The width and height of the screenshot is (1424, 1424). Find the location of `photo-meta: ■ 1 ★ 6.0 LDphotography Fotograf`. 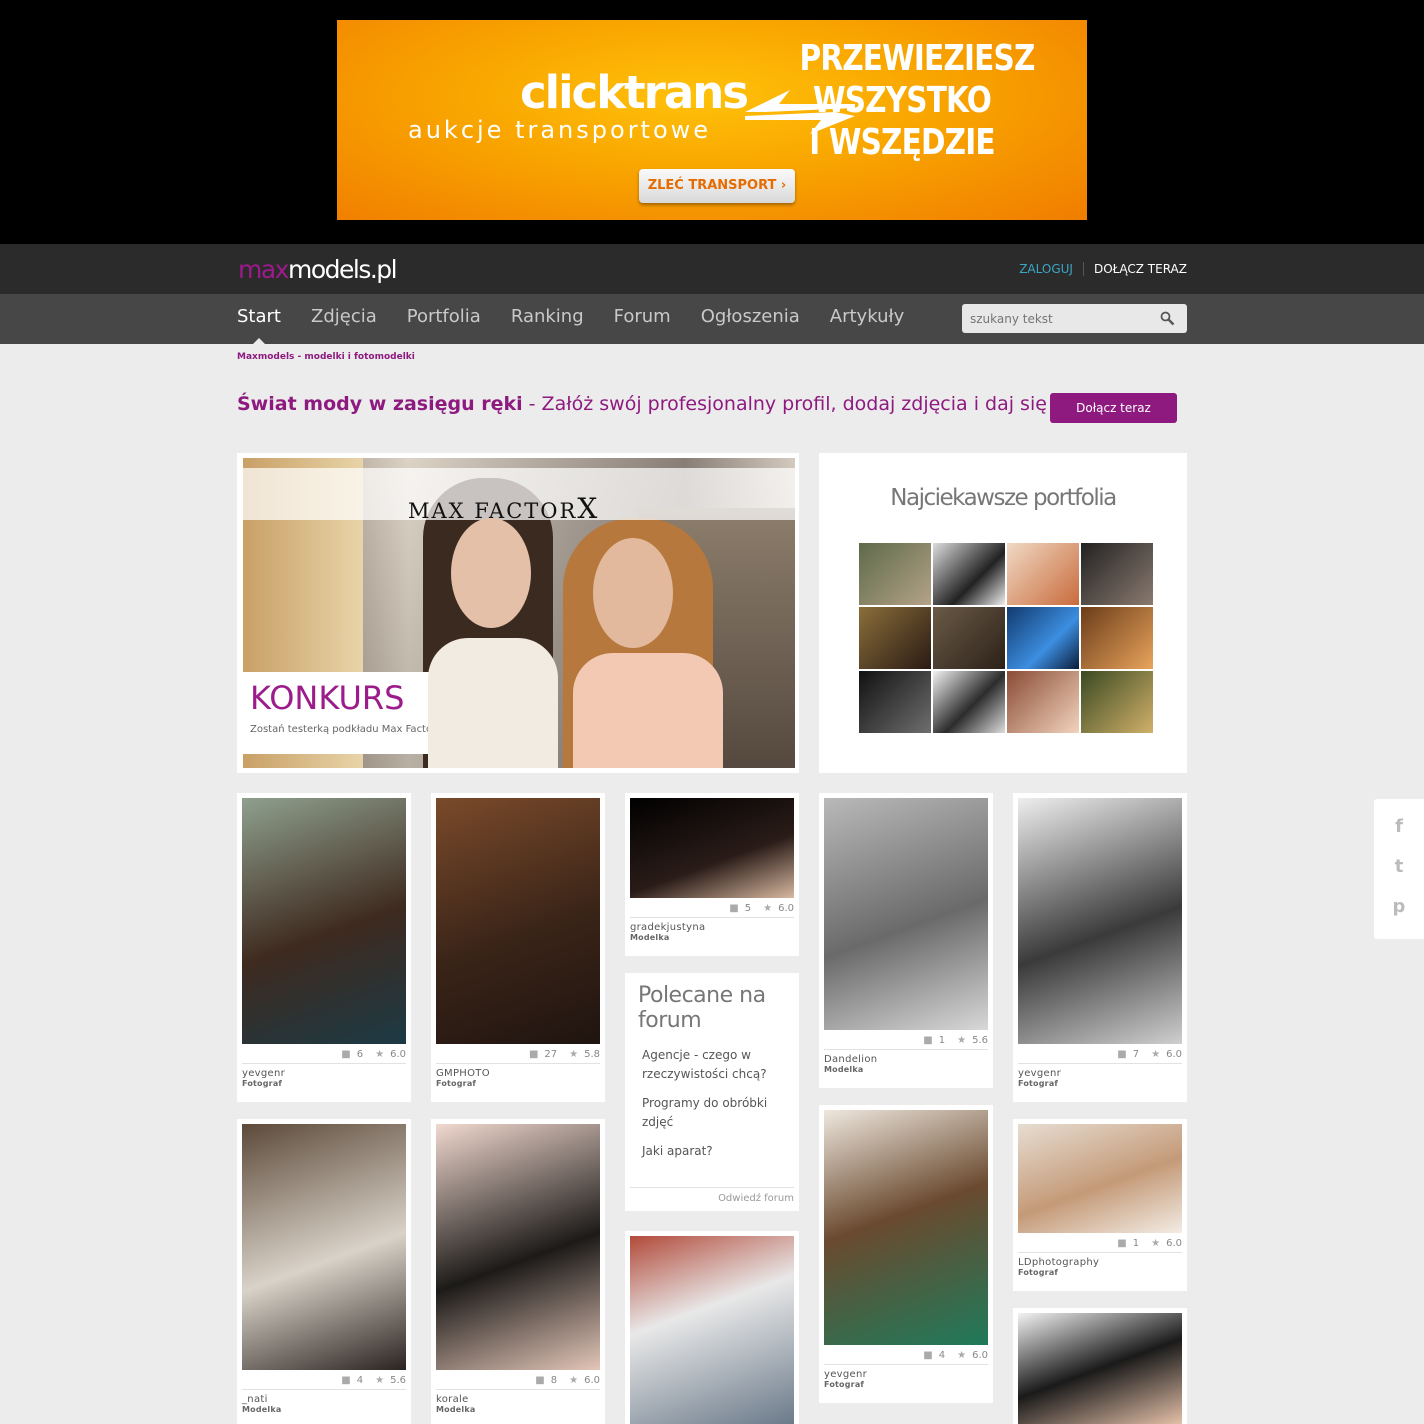

photo-meta: ■ 1 ★ 6.0 LDphotography Fotograf is located at coordinates (1100, 1256).